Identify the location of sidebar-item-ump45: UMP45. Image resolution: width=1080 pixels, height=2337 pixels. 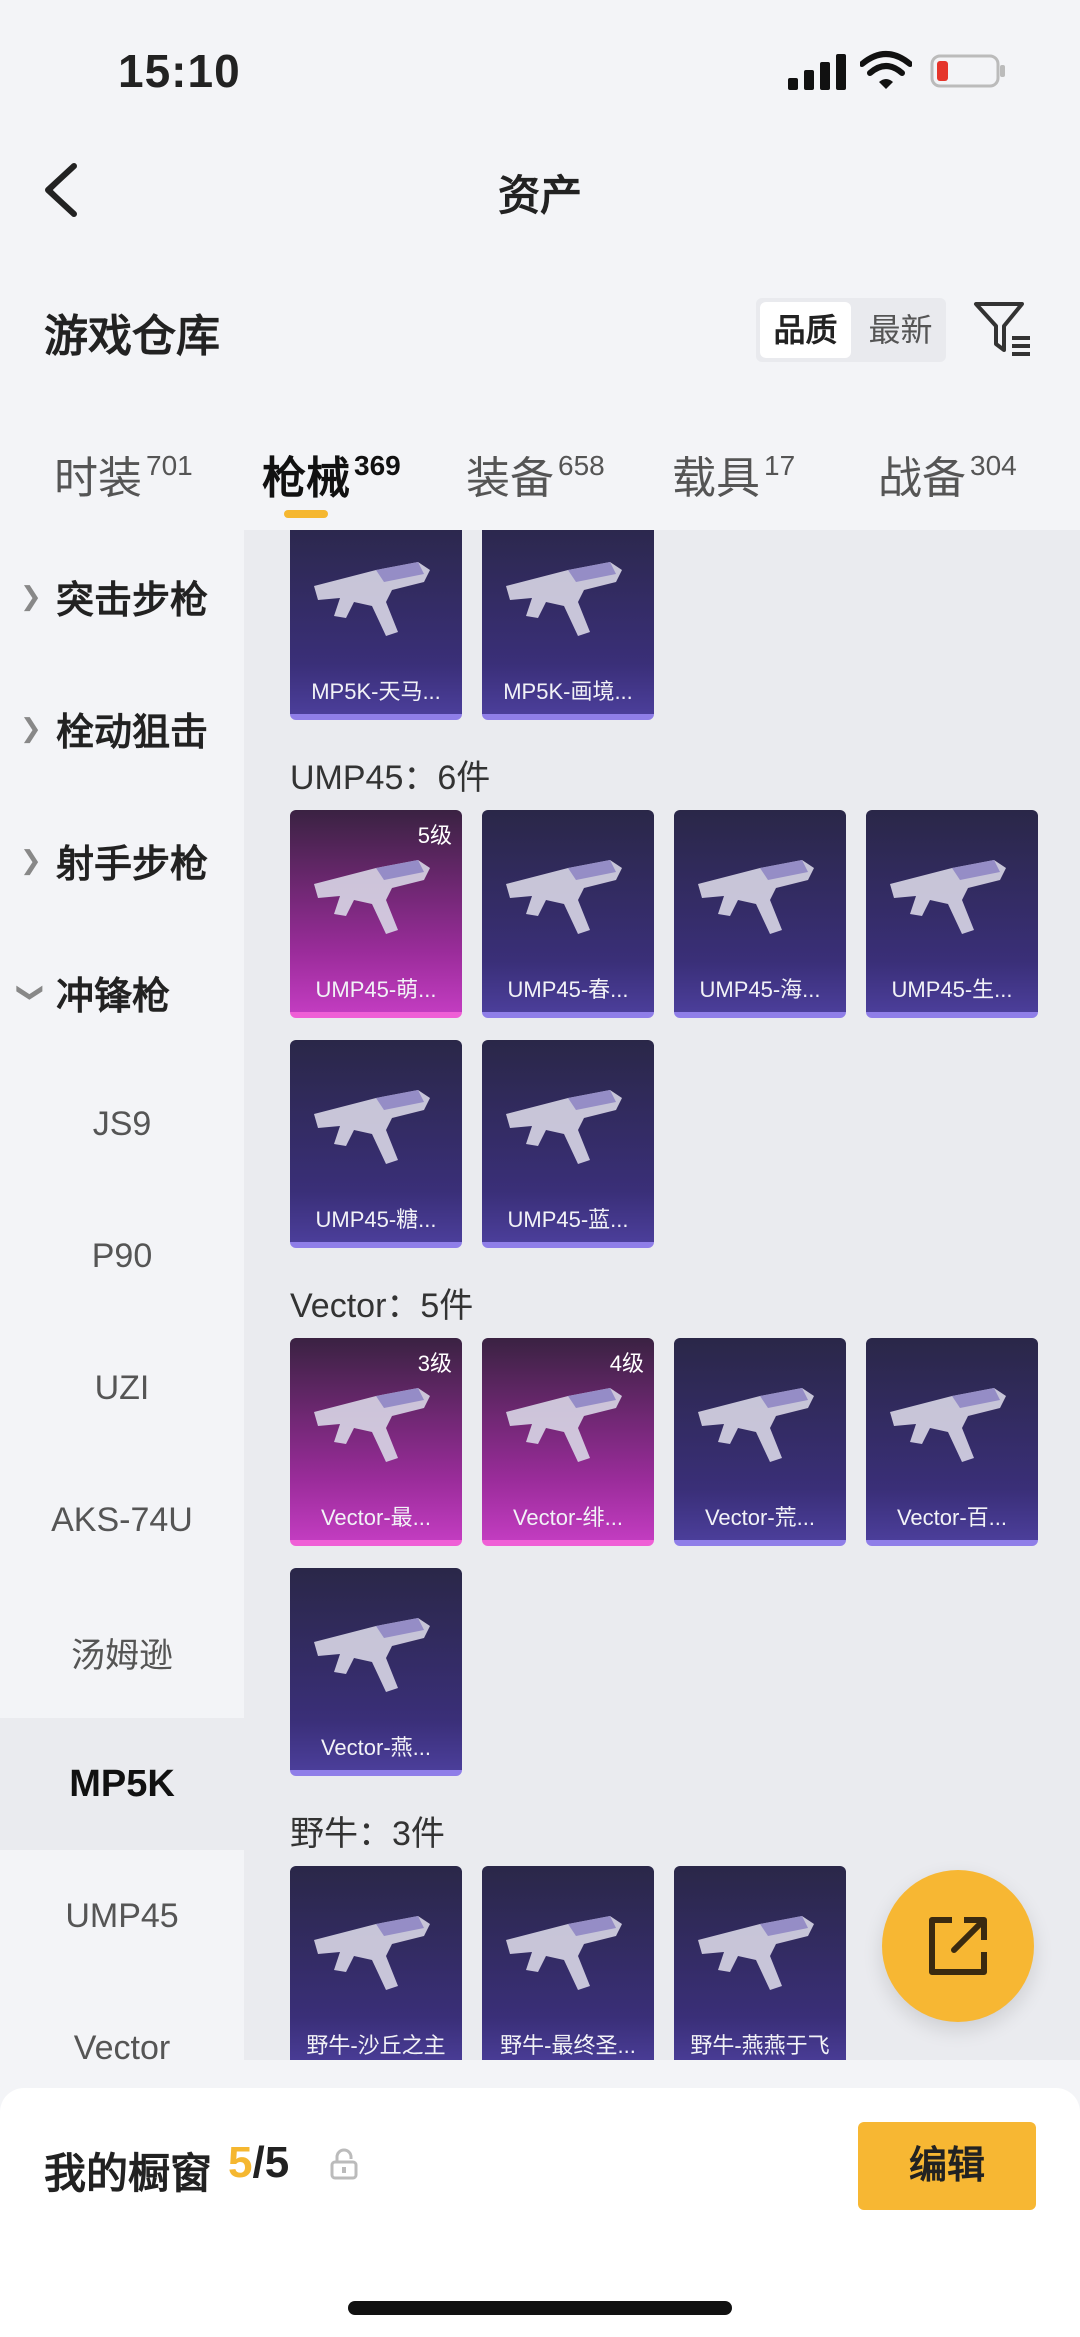
(122, 1916).